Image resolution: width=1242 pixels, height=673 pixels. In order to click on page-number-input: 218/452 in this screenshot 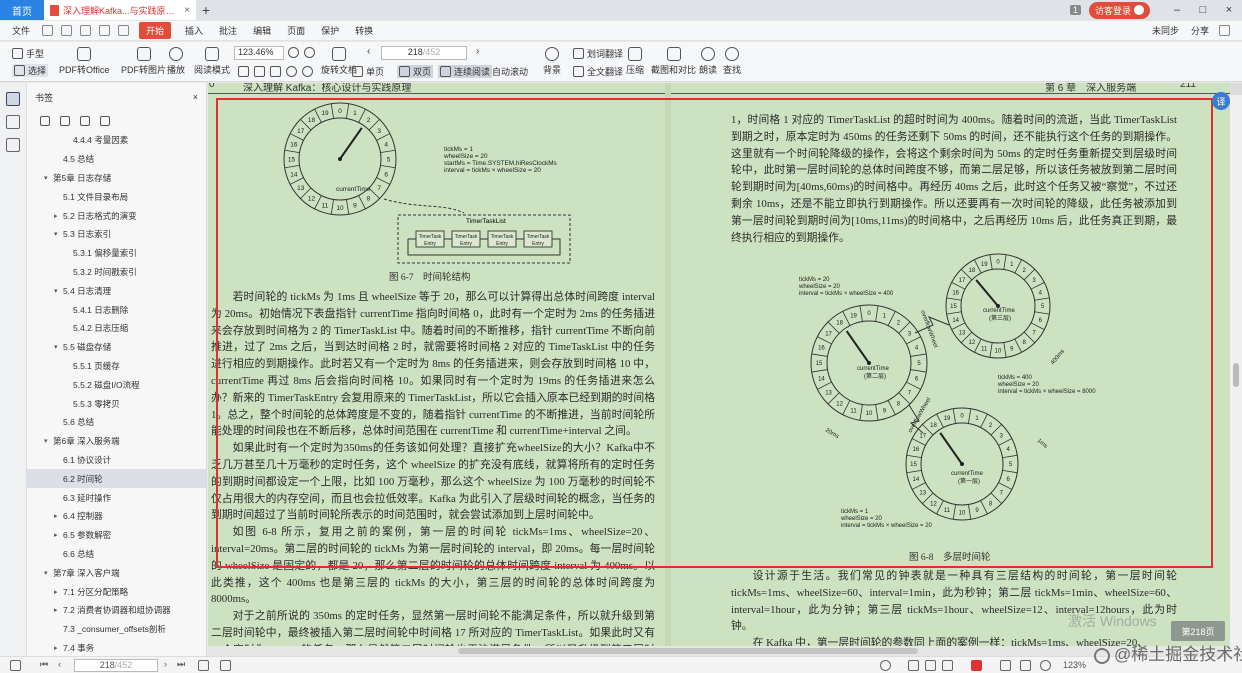, I will do `click(424, 53)`.